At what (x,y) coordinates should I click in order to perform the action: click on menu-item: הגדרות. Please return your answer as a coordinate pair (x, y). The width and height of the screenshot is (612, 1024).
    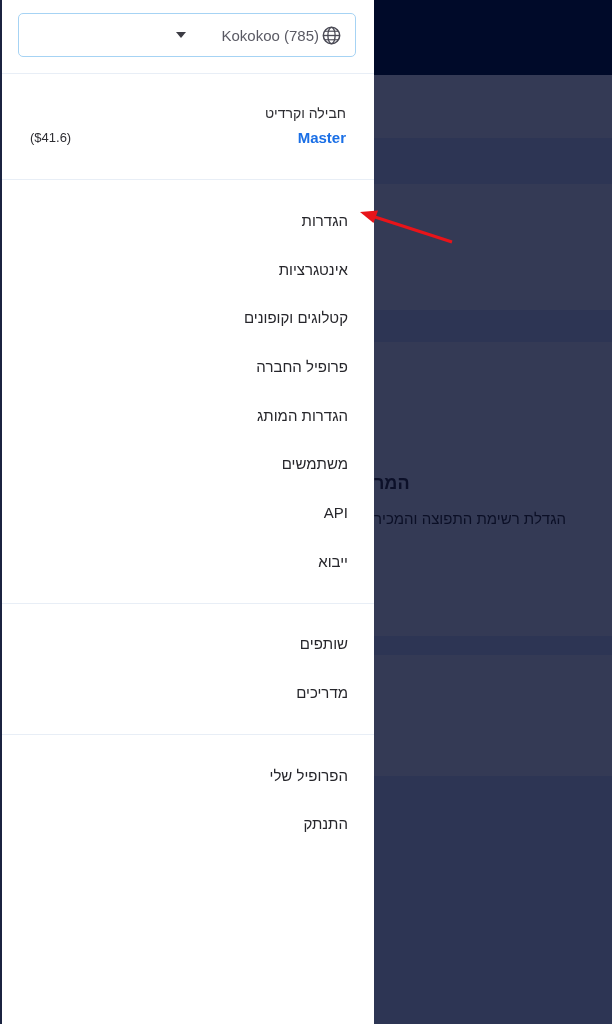
    Looking at the image, I should click on (324, 220).